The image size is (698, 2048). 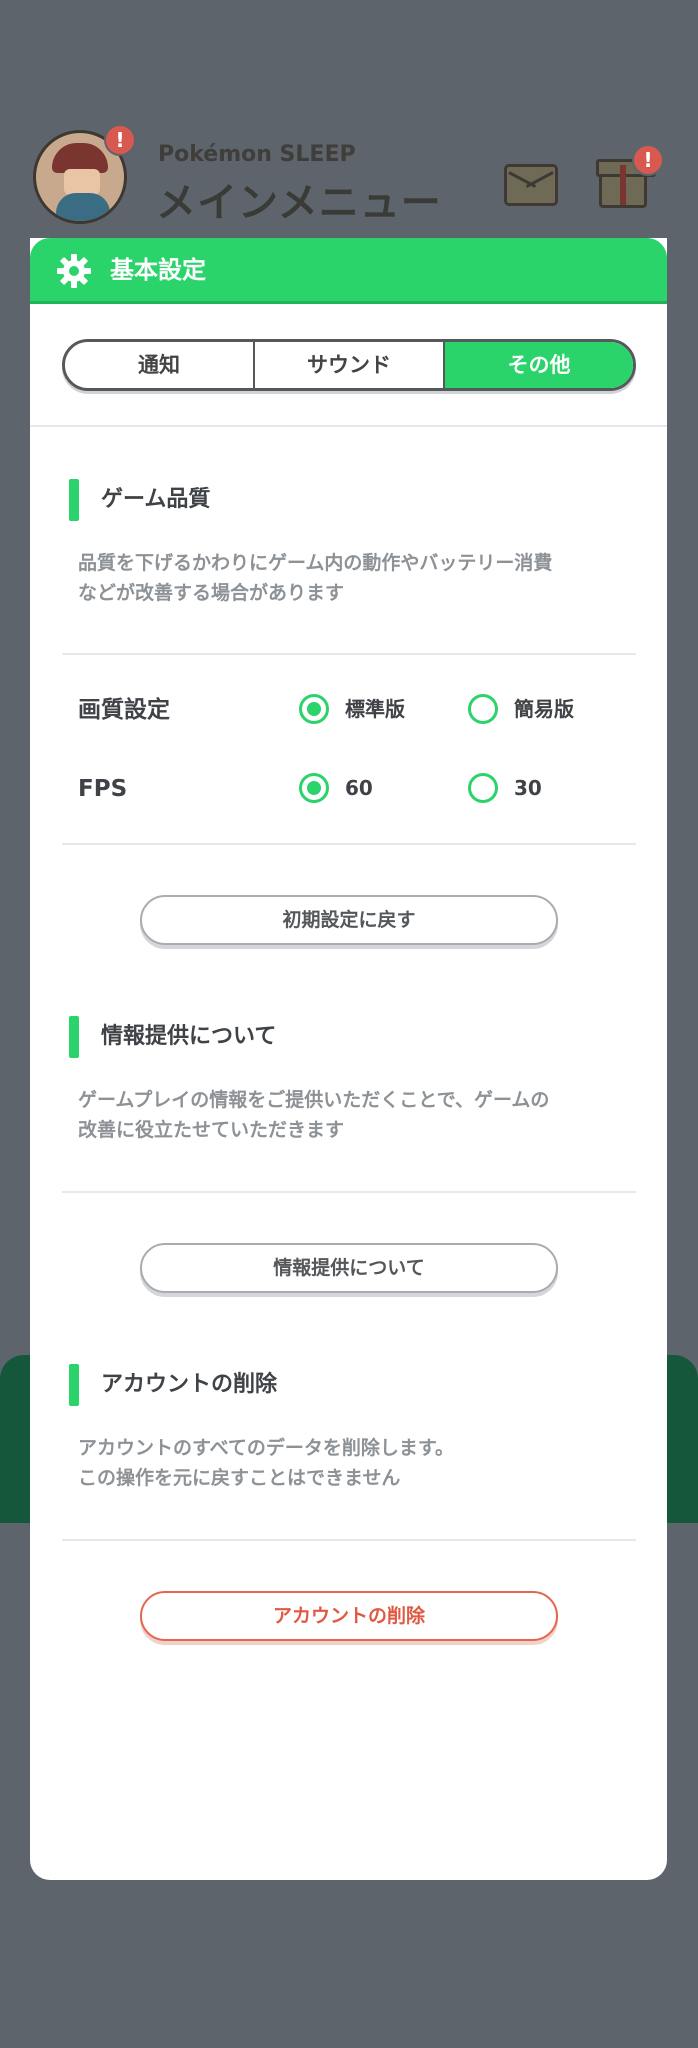 I want to click on delete-account-button: アカウントの削除, so click(x=349, y=1616).